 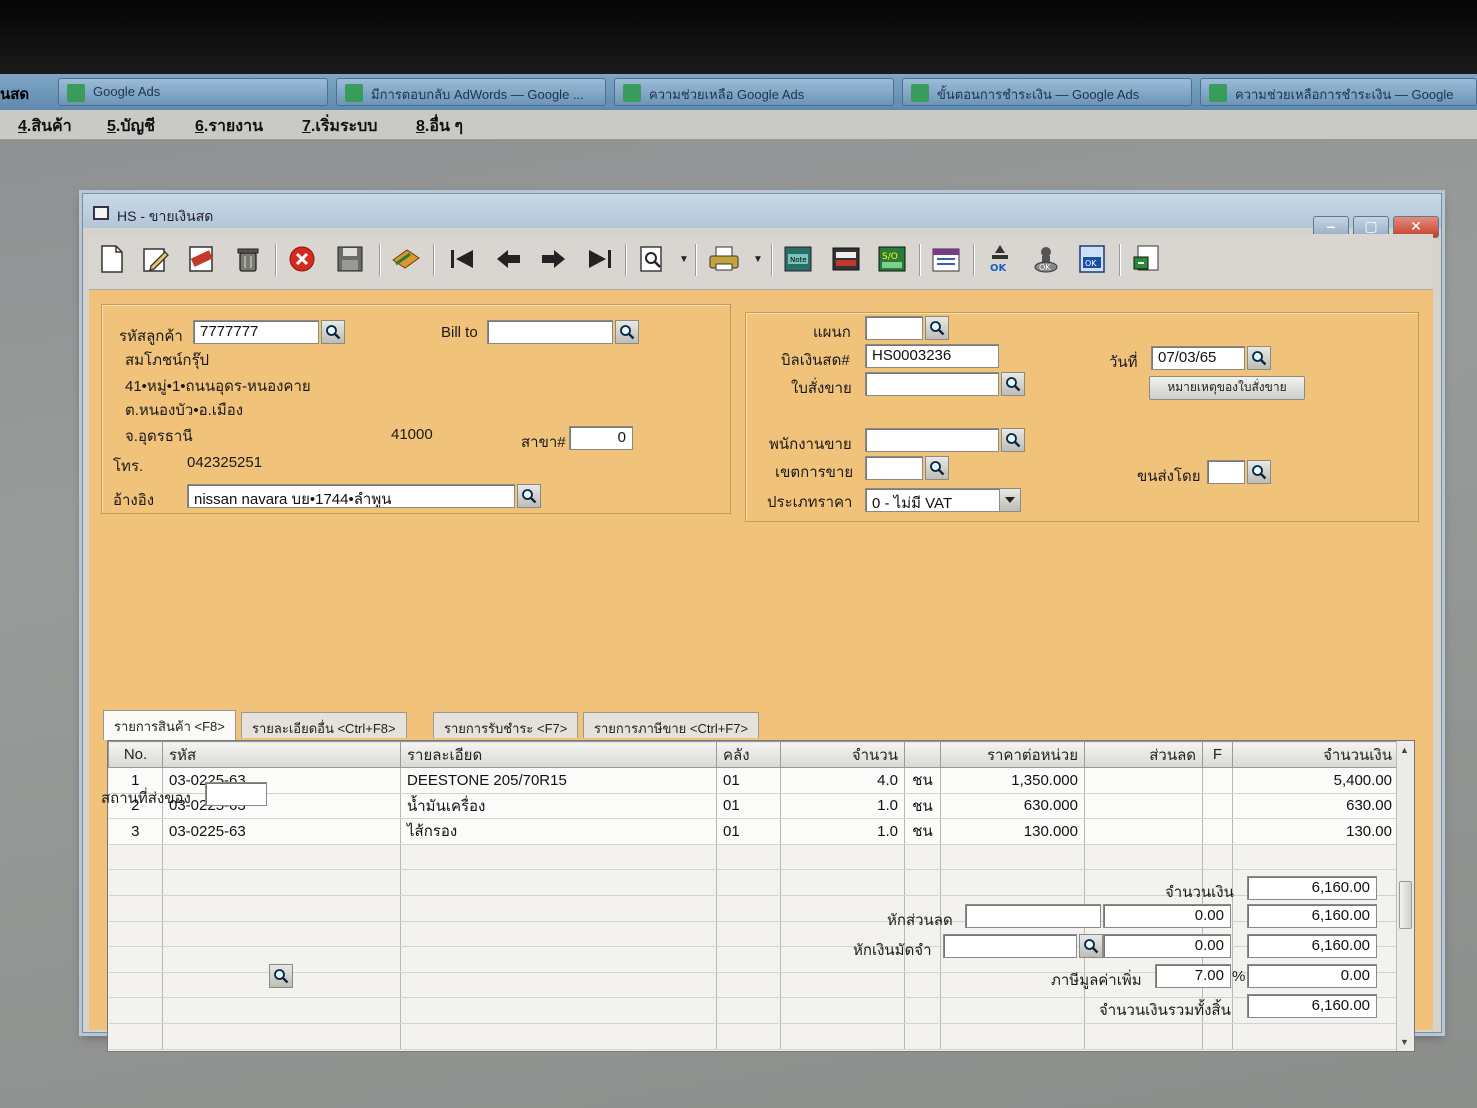 I want to click on bill-to-field, so click(x=550, y=332).